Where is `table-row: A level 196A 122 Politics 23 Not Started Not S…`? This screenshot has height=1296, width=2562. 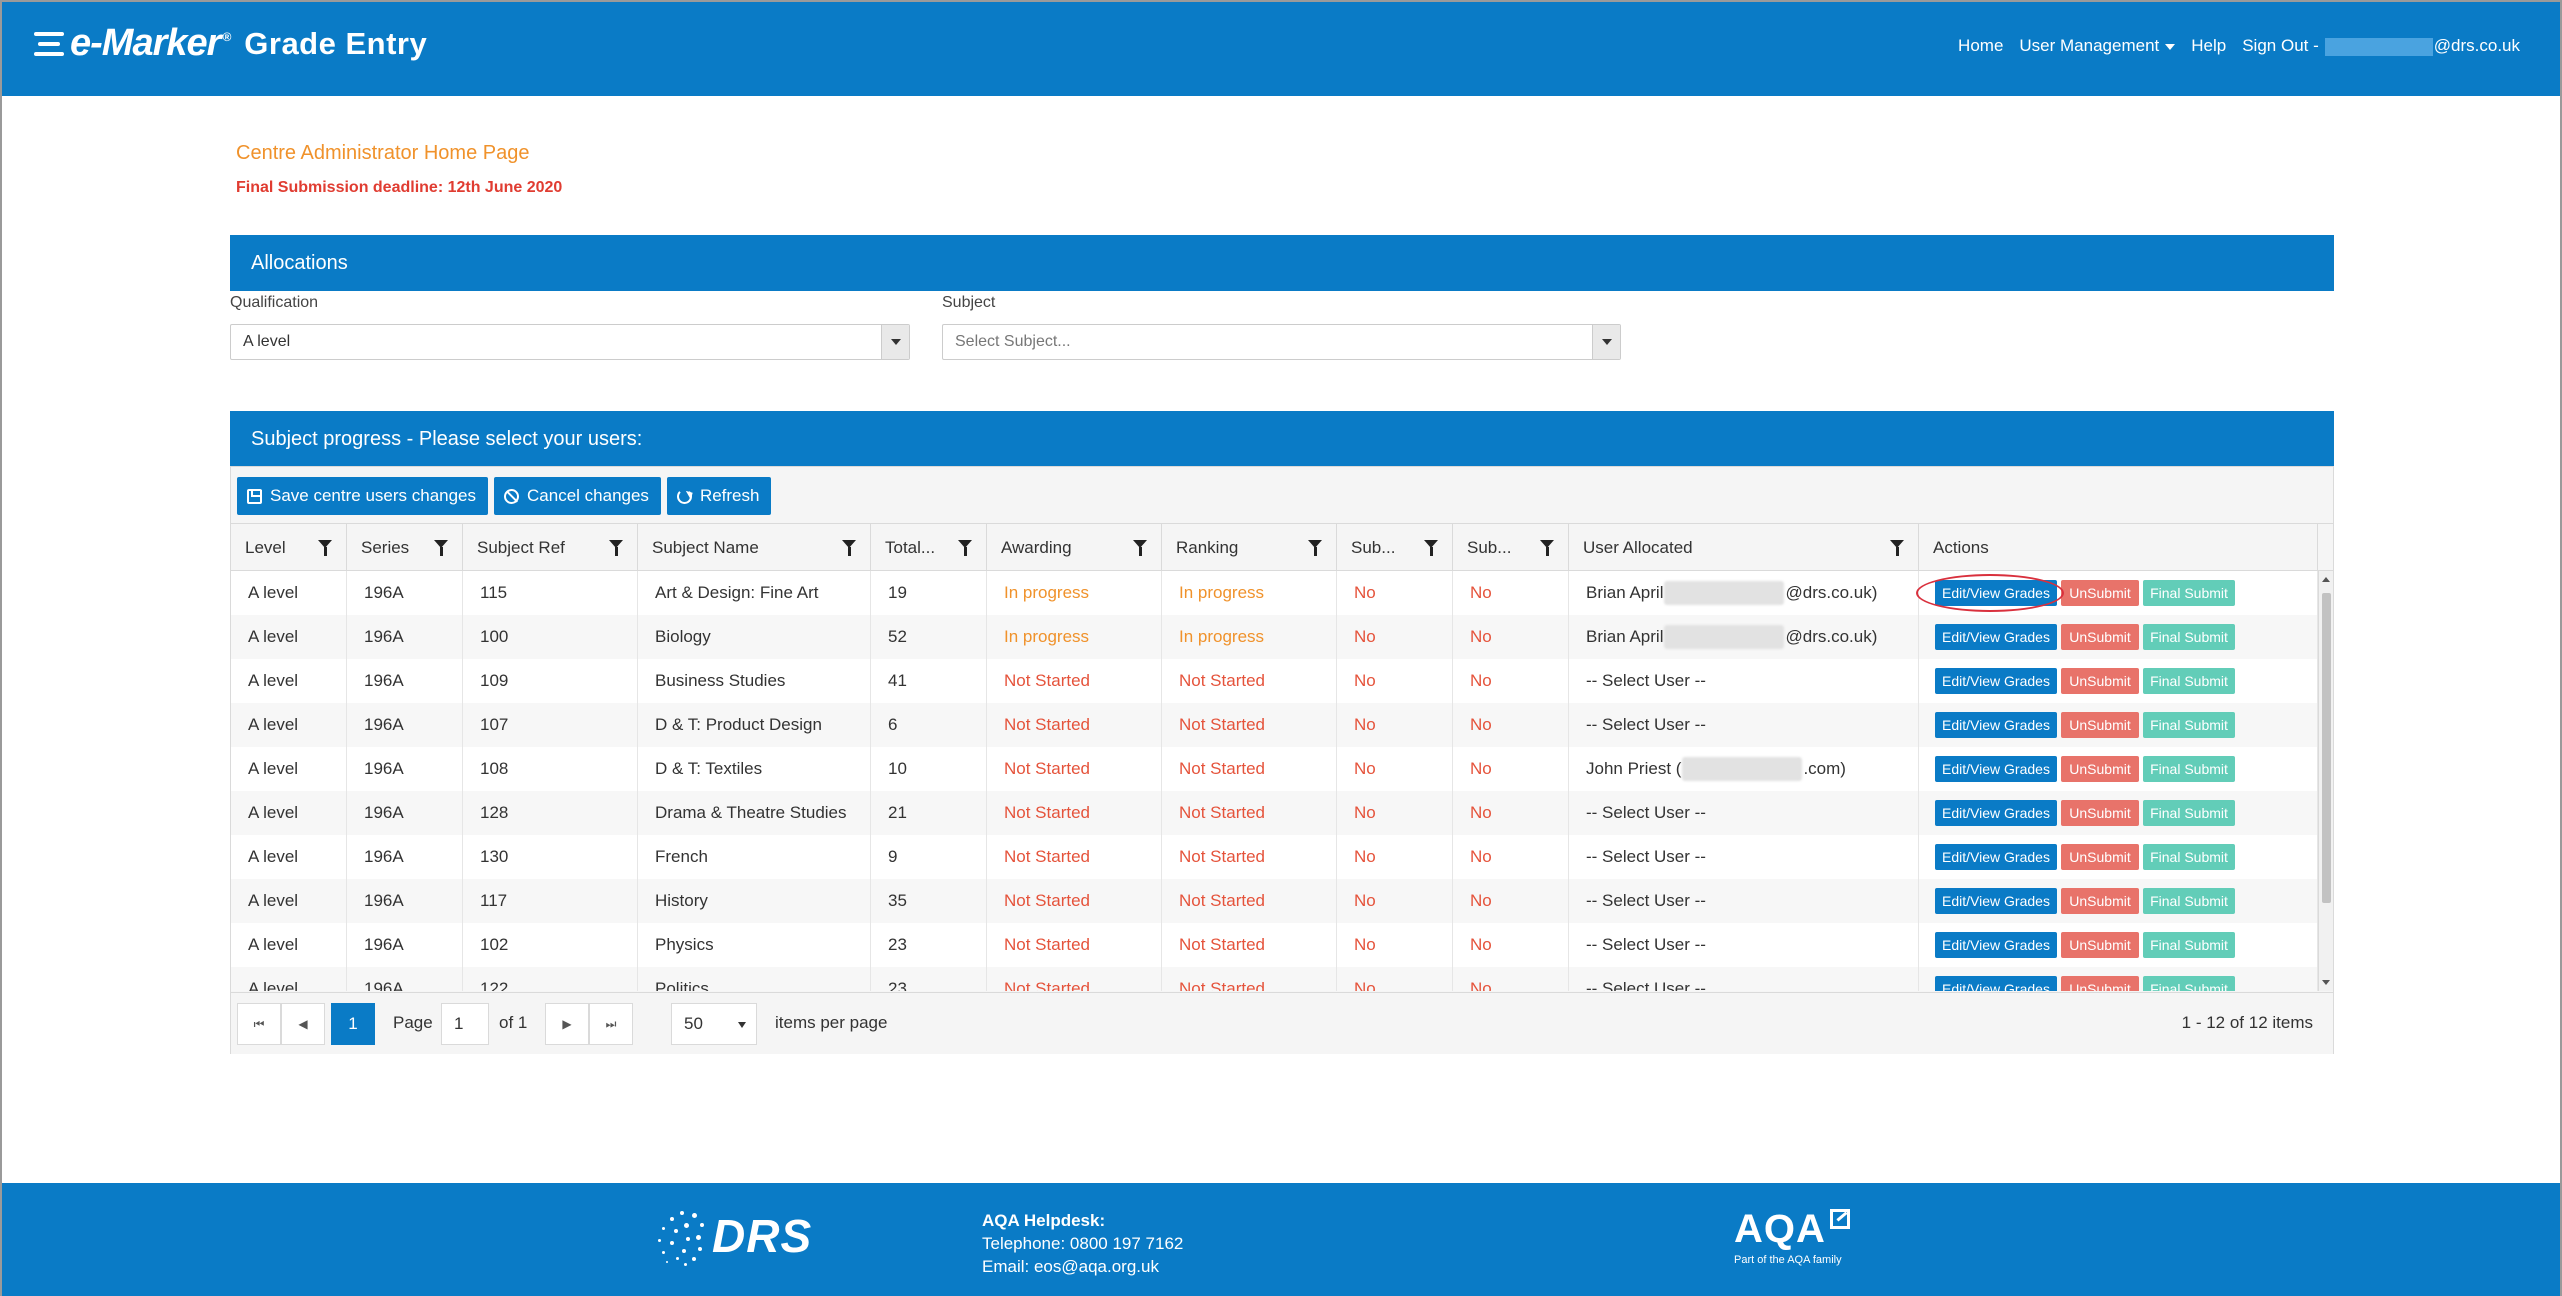
table-row: A level 196A 122 Politics 23 Not Started Not S… is located at coordinates (1274, 979).